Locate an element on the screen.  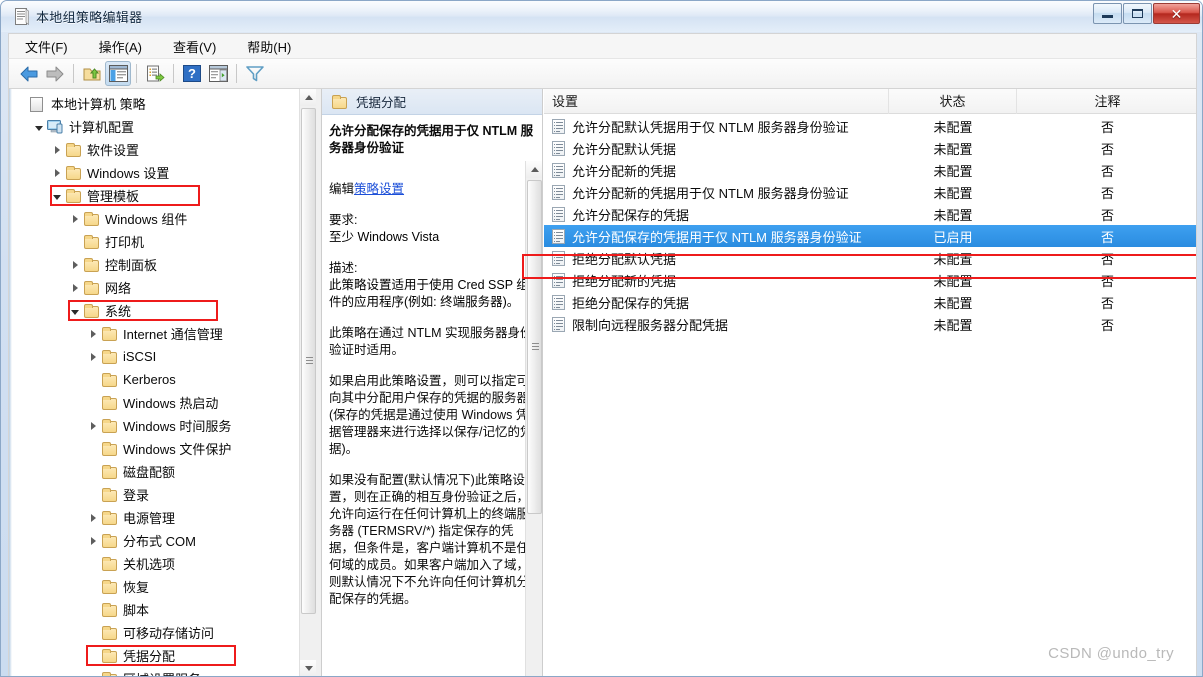
column-header-setting: 设置 is located at coordinates (716, 101).